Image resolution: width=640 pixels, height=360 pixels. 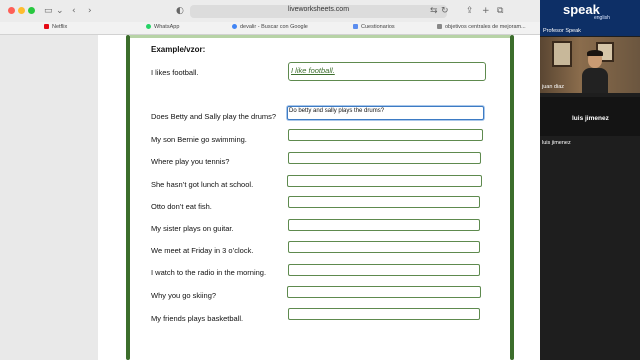 I want to click on question-sentence: My friends plays basketball., so click(x=197, y=318).